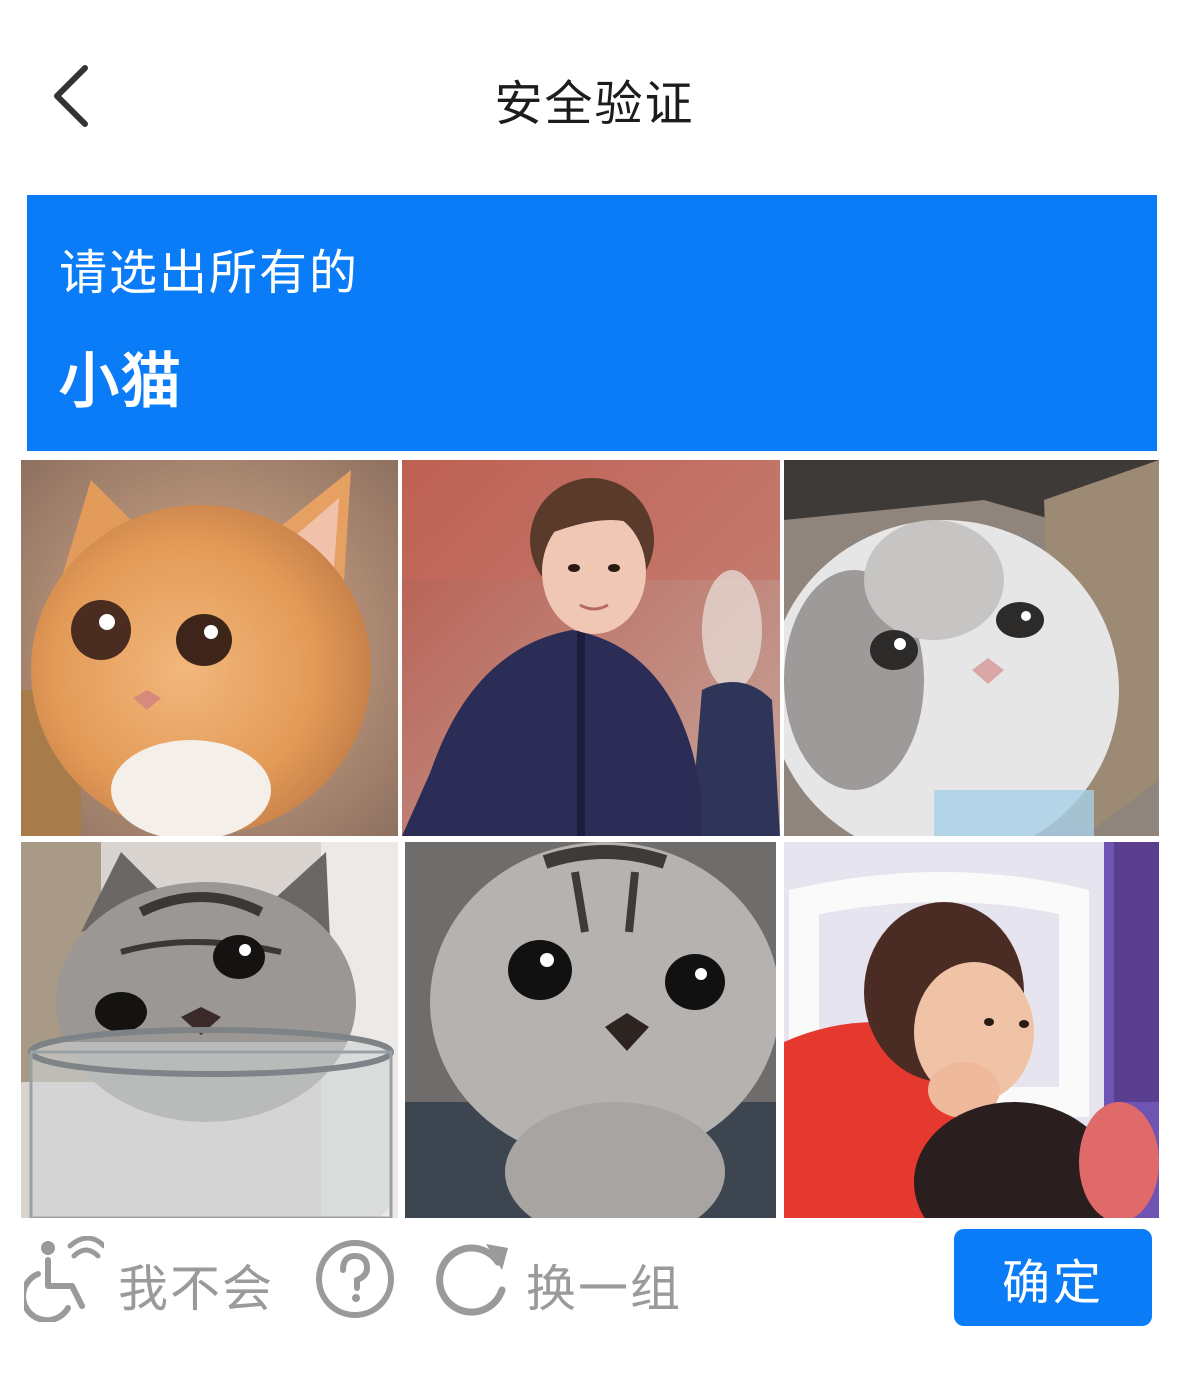 The height and width of the screenshot is (1390, 1179). What do you see at coordinates (196, 1289) in the screenshot?
I see `accessibility-label: 我不会` at bounding box center [196, 1289].